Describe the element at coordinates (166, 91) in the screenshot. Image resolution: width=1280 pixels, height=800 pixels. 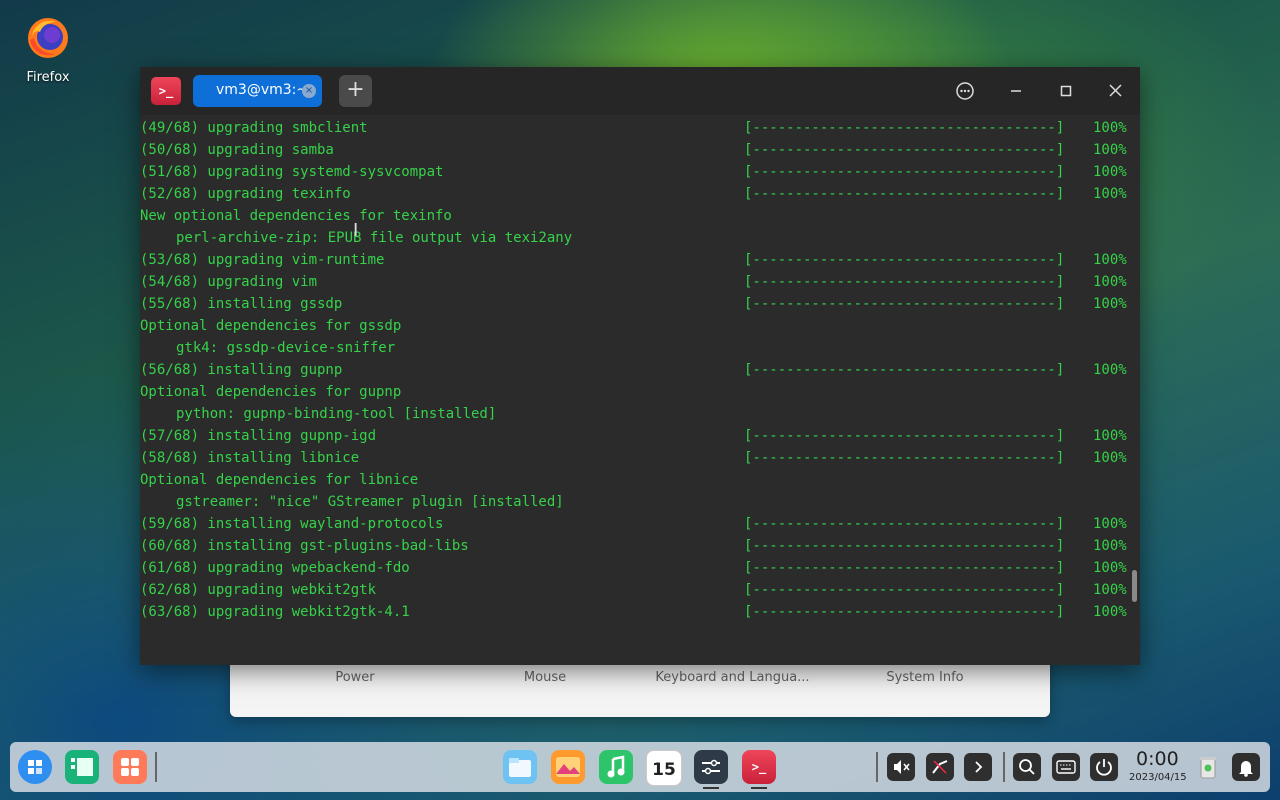
I see `terminal-app-icon: >_` at that location.